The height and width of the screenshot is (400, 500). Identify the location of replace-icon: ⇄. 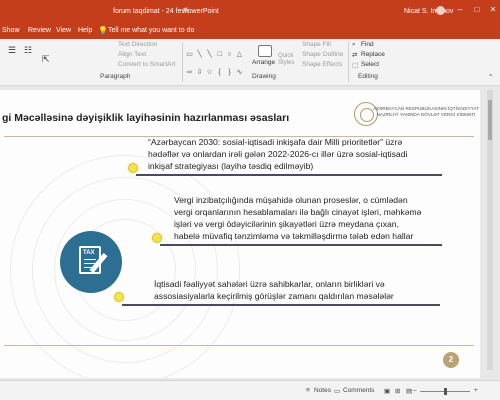
(355, 55).